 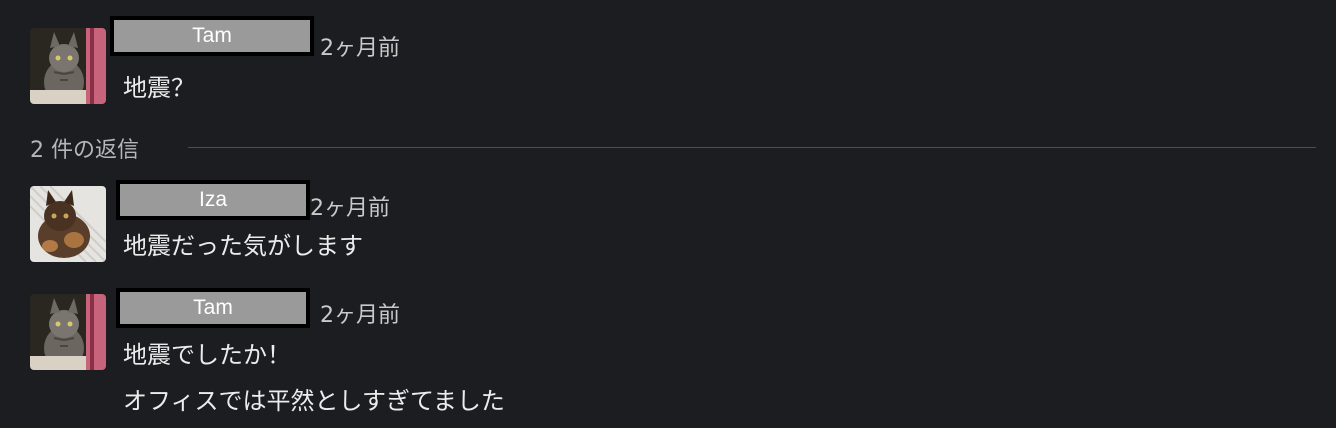 What do you see at coordinates (207, 355) in the screenshot?
I see `comment-text: 地震でしたか！` at bounding box center [207, 355].